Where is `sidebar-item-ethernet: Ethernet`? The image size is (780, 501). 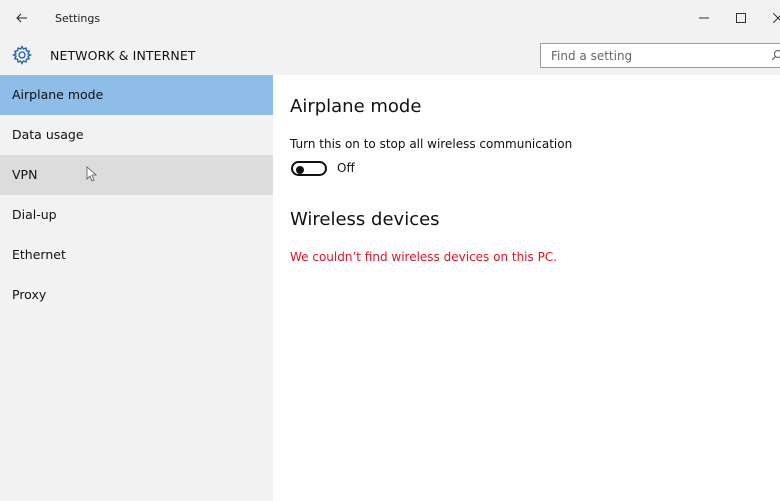
sidebar-item-ethernet: Ethernet is located at coordinates (136, 255).